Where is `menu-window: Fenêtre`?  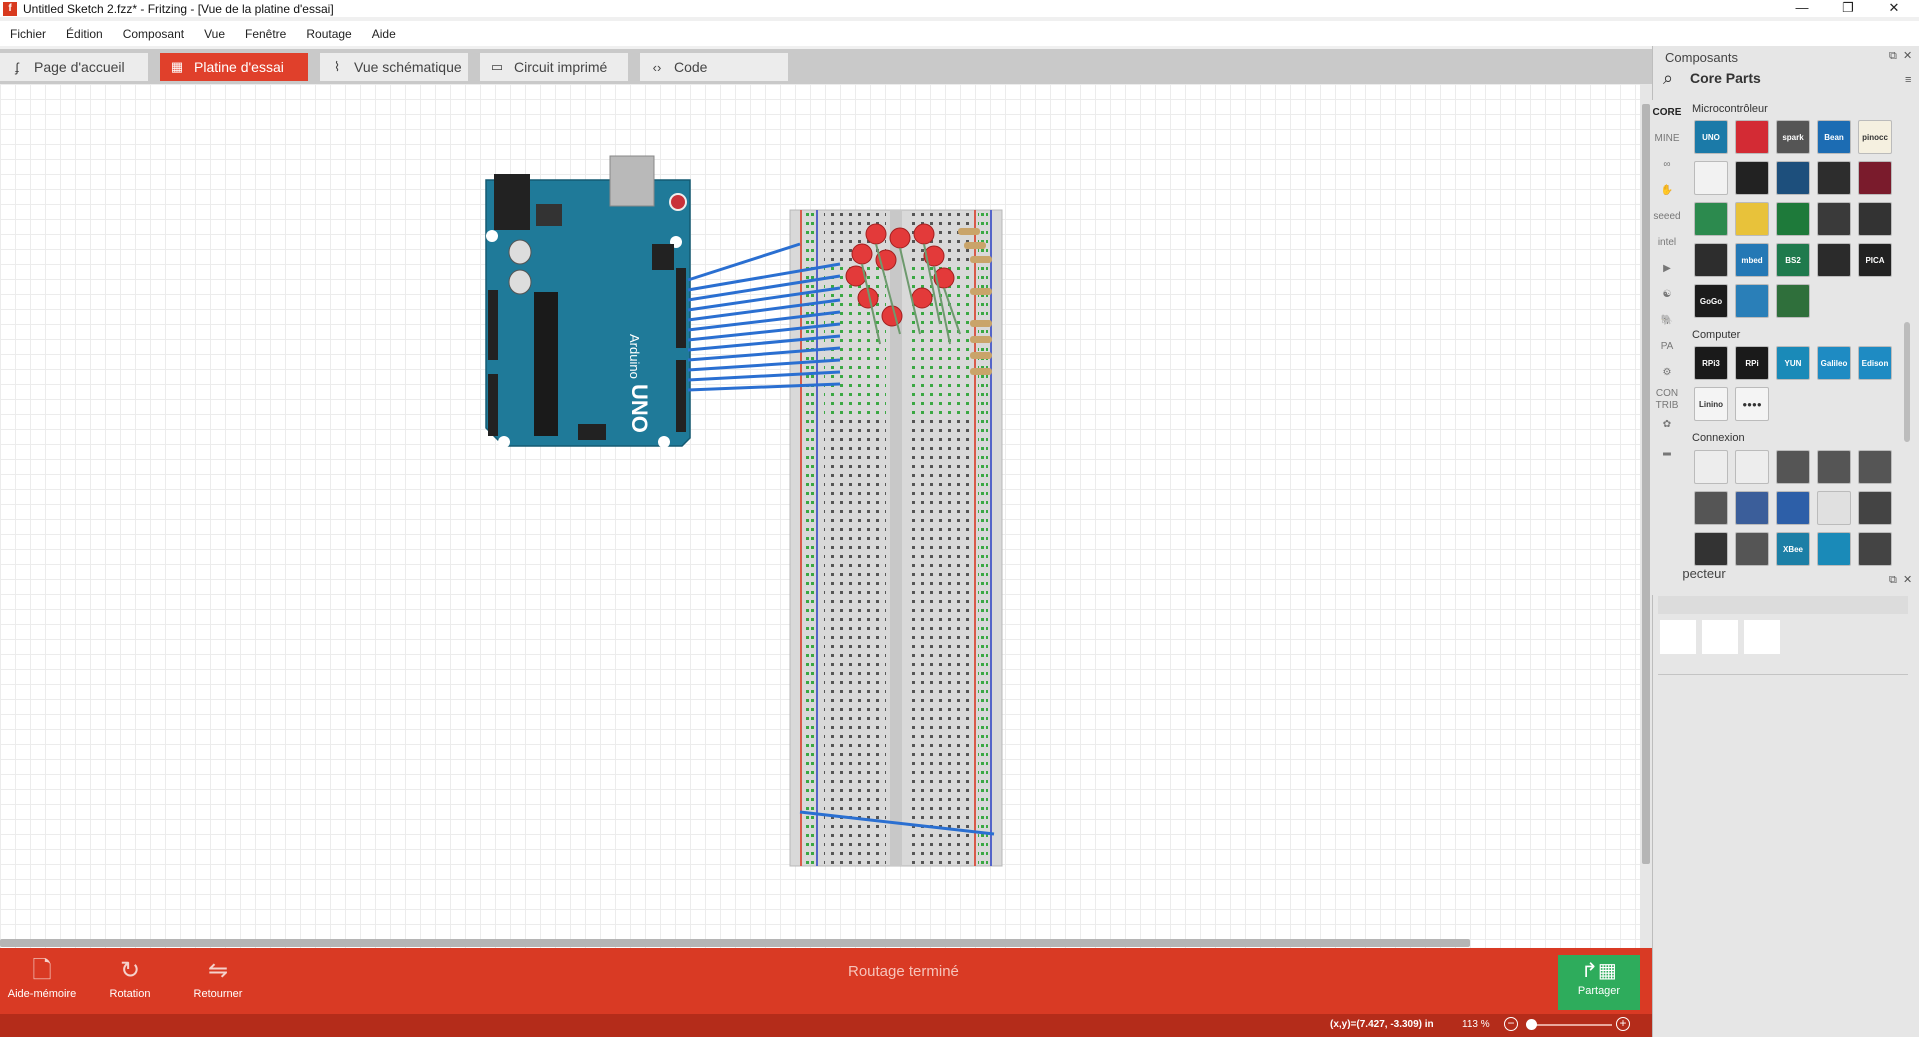
menu-window: Fenêtre is located at coordinates (265, 34).